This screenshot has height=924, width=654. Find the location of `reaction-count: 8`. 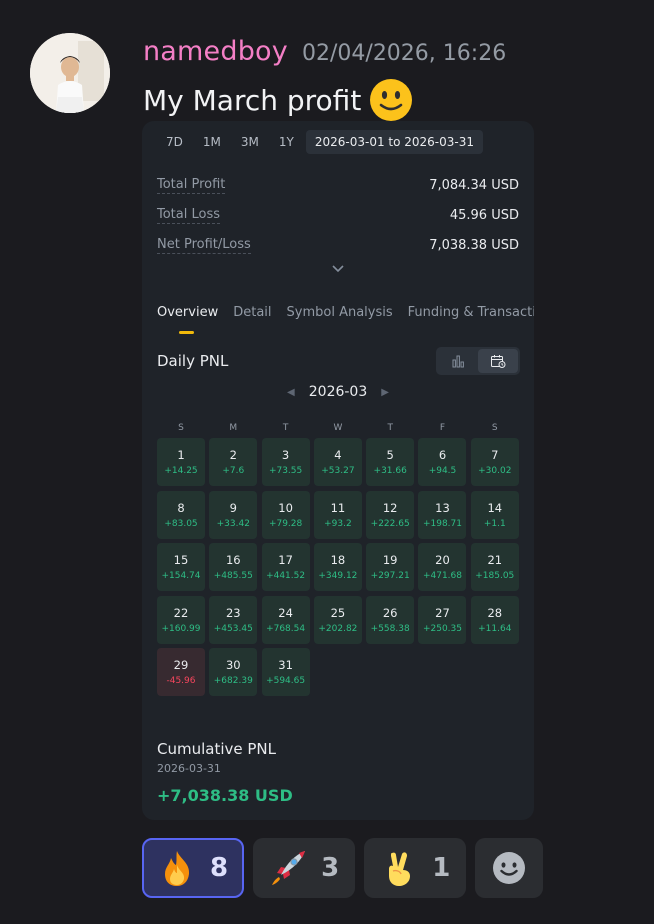

reaction-count: 8 is located at coordinates (219, 868).